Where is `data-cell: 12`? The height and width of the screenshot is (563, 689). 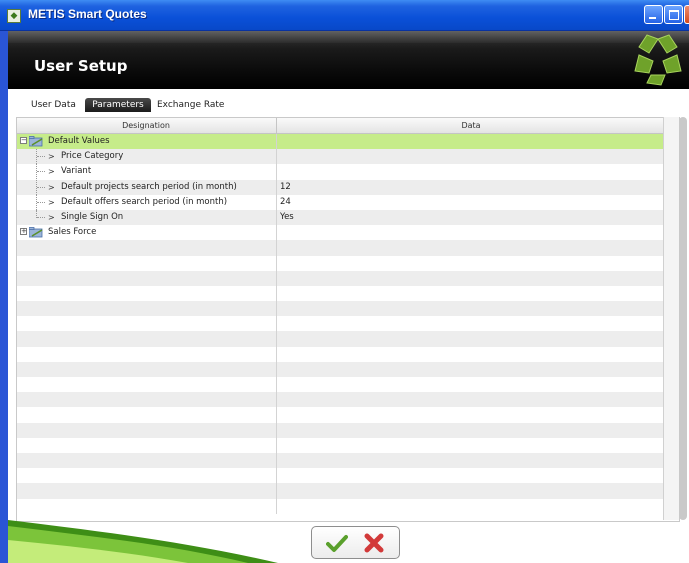 data-cell: 12 is located at coordinates (469, 187).